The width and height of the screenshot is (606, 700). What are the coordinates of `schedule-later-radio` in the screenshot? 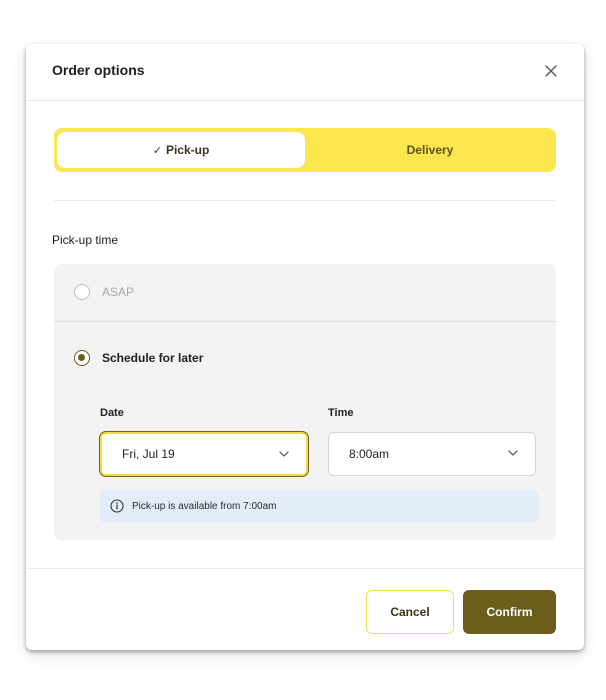 It's located at (82, 358).